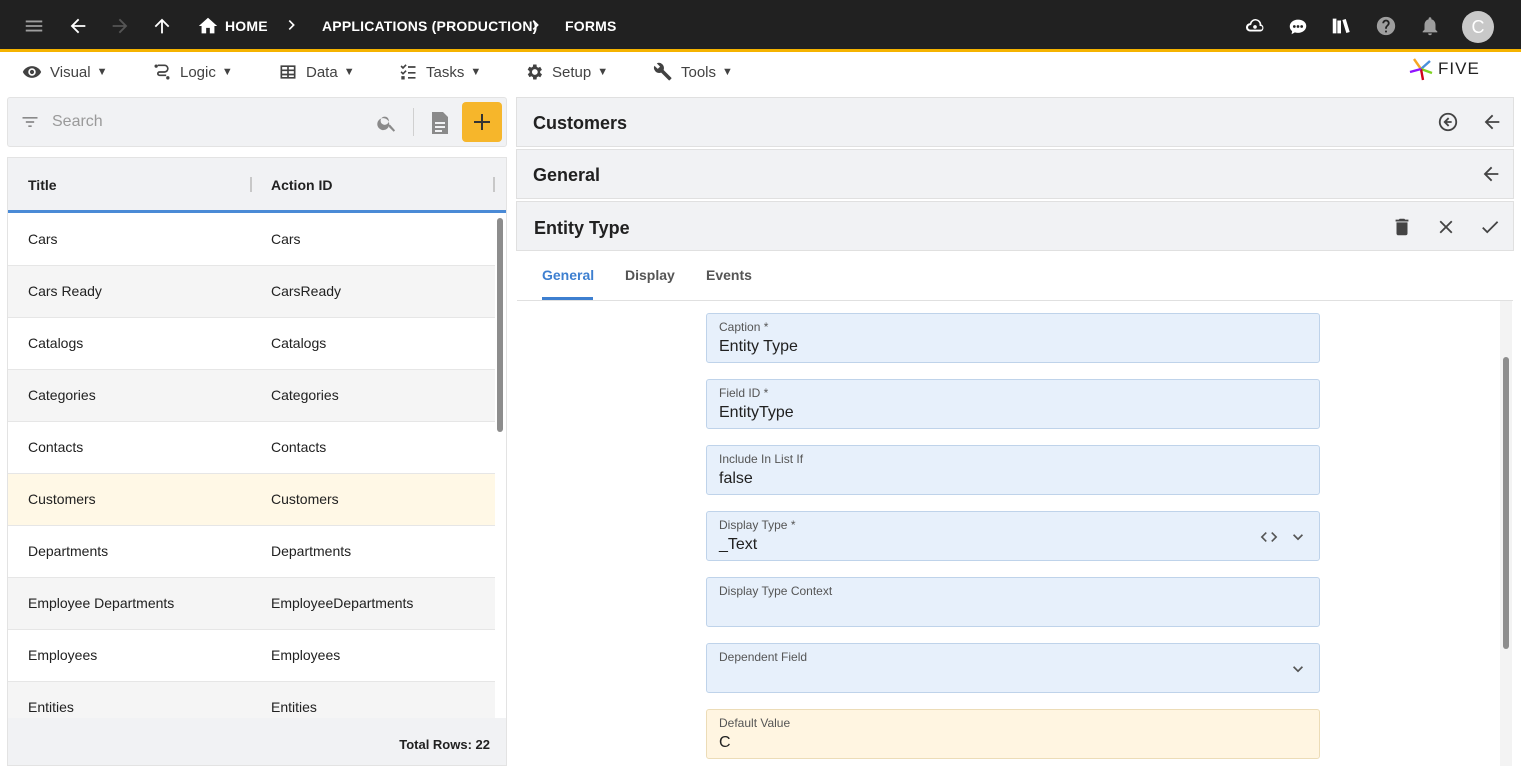 The image size is (1521, 766). Describe the element at coordinates (650, 275) in the screenshot. I see `tab-display: Display` at that location.